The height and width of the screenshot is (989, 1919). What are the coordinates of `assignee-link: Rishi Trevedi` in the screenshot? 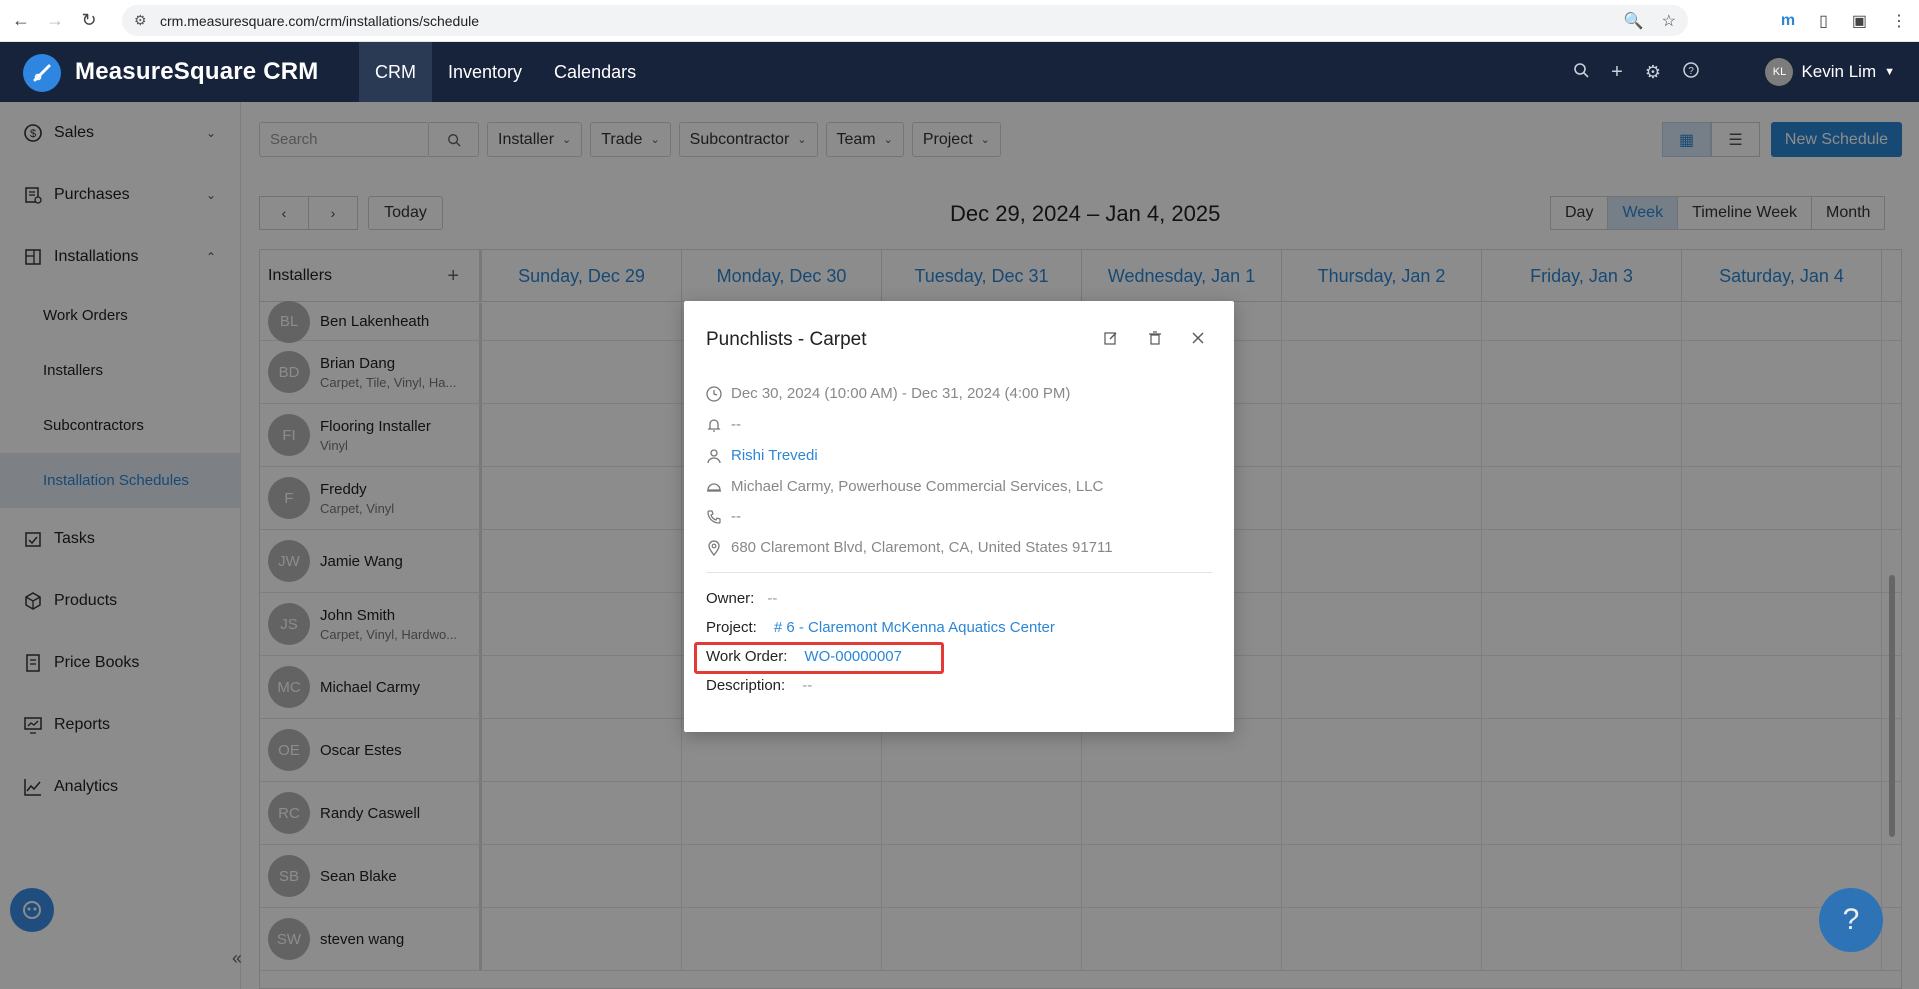 It's located at (774, 455).